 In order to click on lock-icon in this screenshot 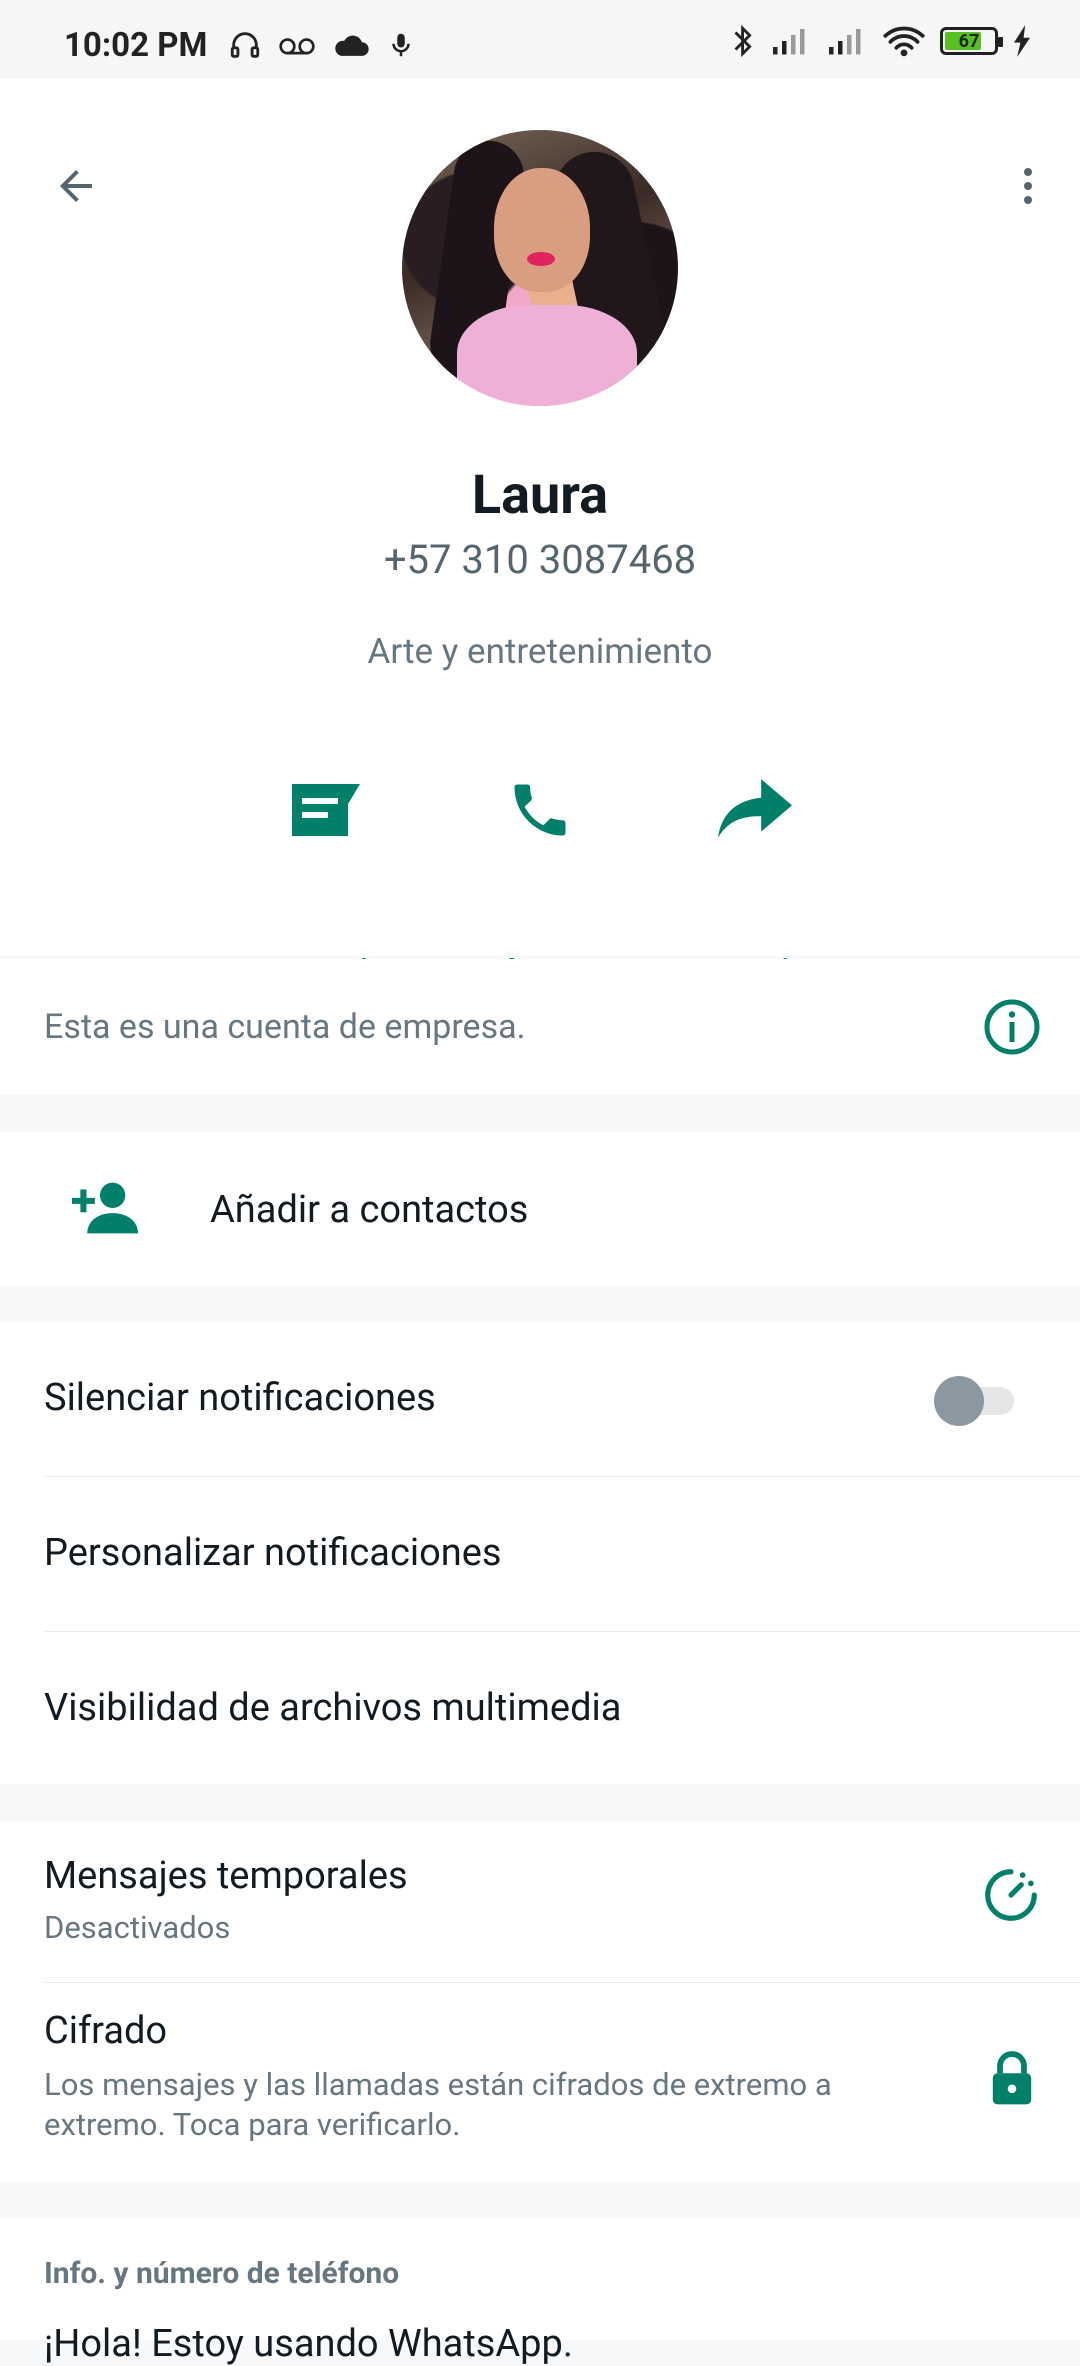, I will do `click(1012, 2078)`.